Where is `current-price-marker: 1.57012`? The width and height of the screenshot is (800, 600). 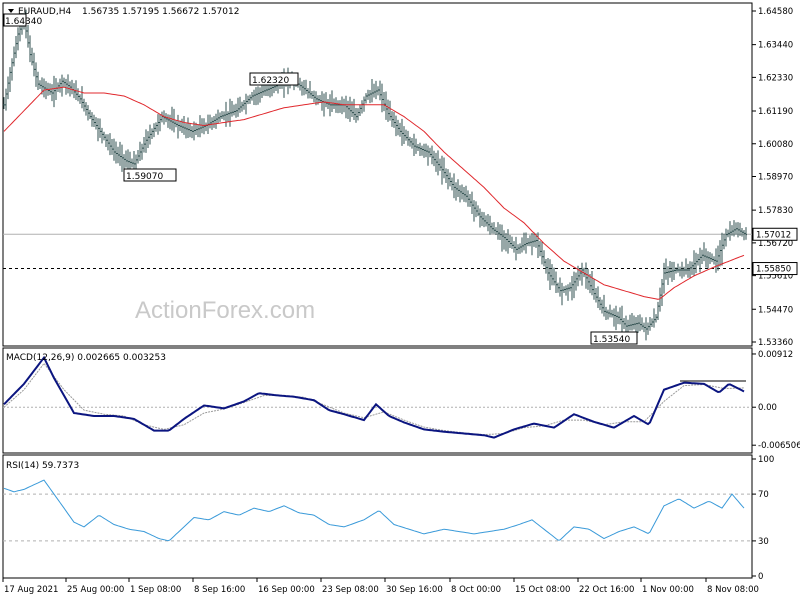
current-price-marker: 1.57012 is located at coordinates (775, 234).